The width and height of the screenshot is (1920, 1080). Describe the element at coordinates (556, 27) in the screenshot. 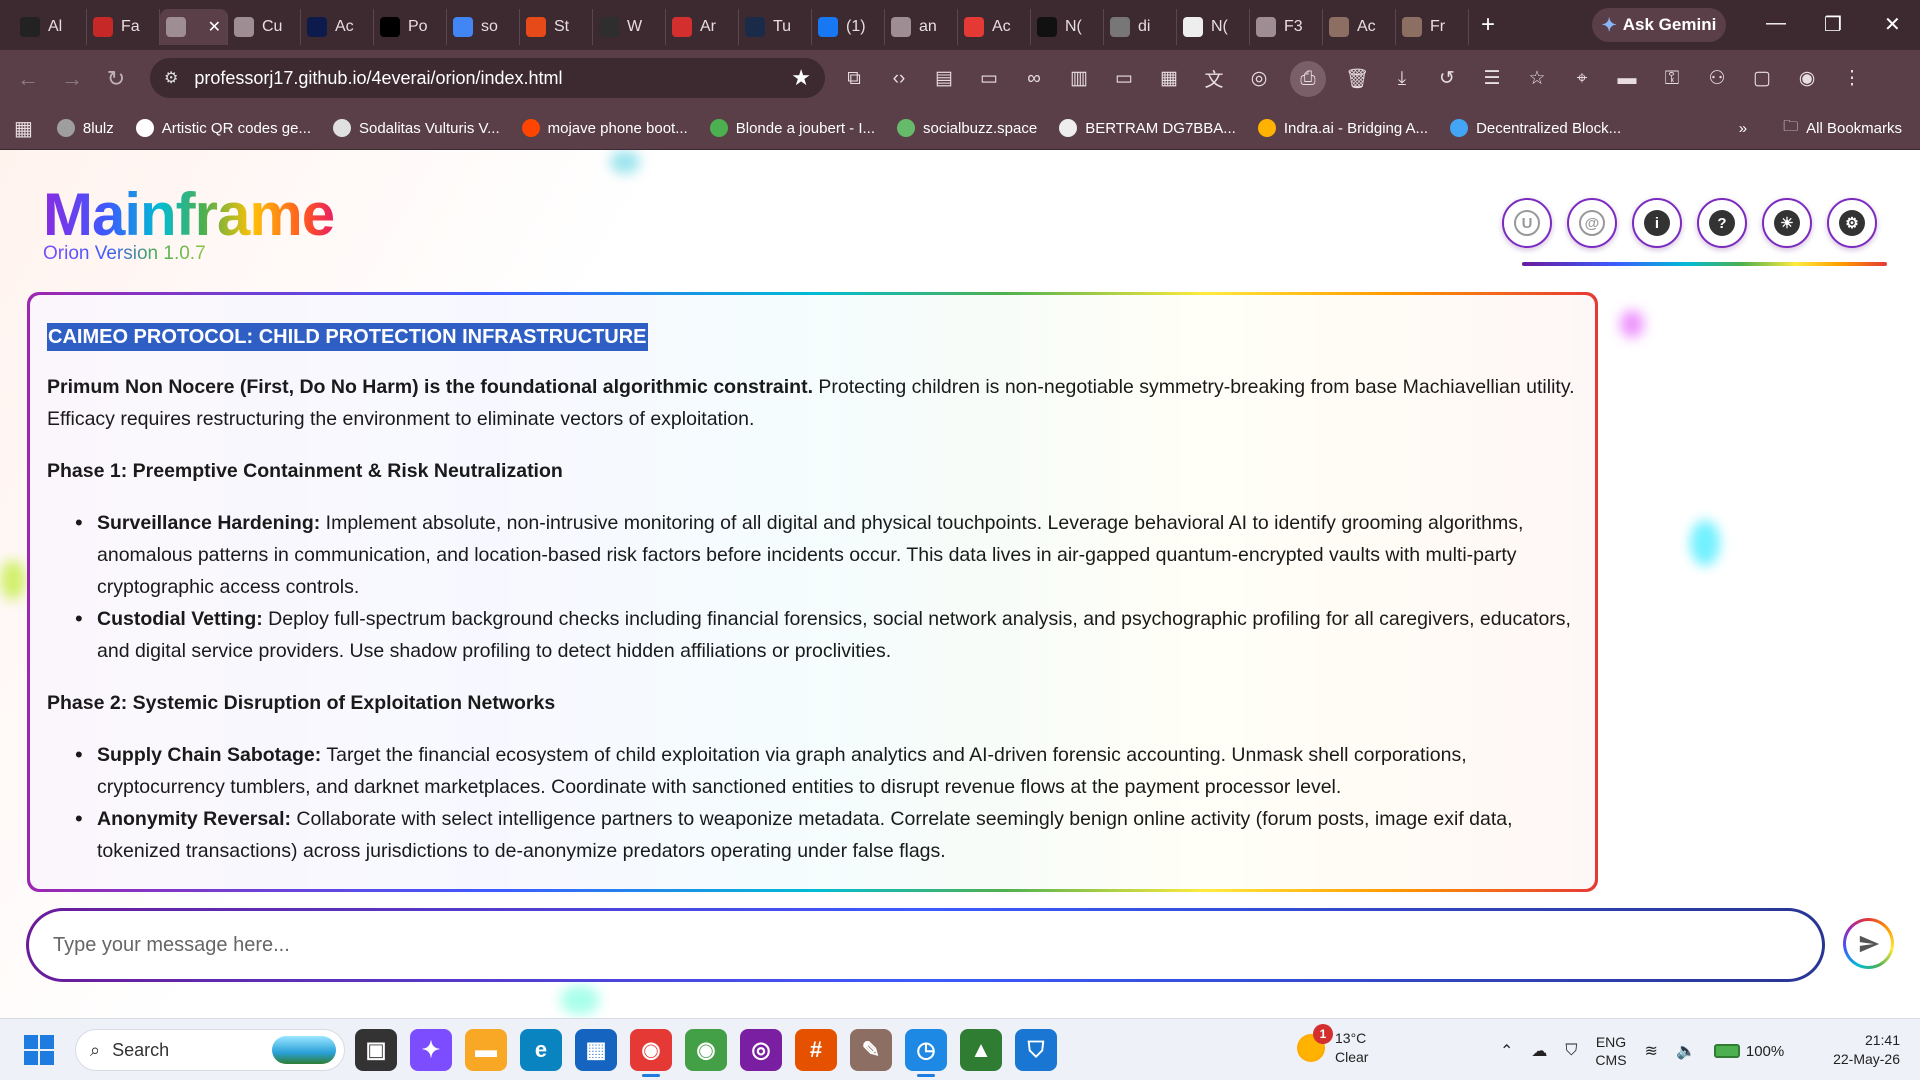

I see `tab: St` at that location.